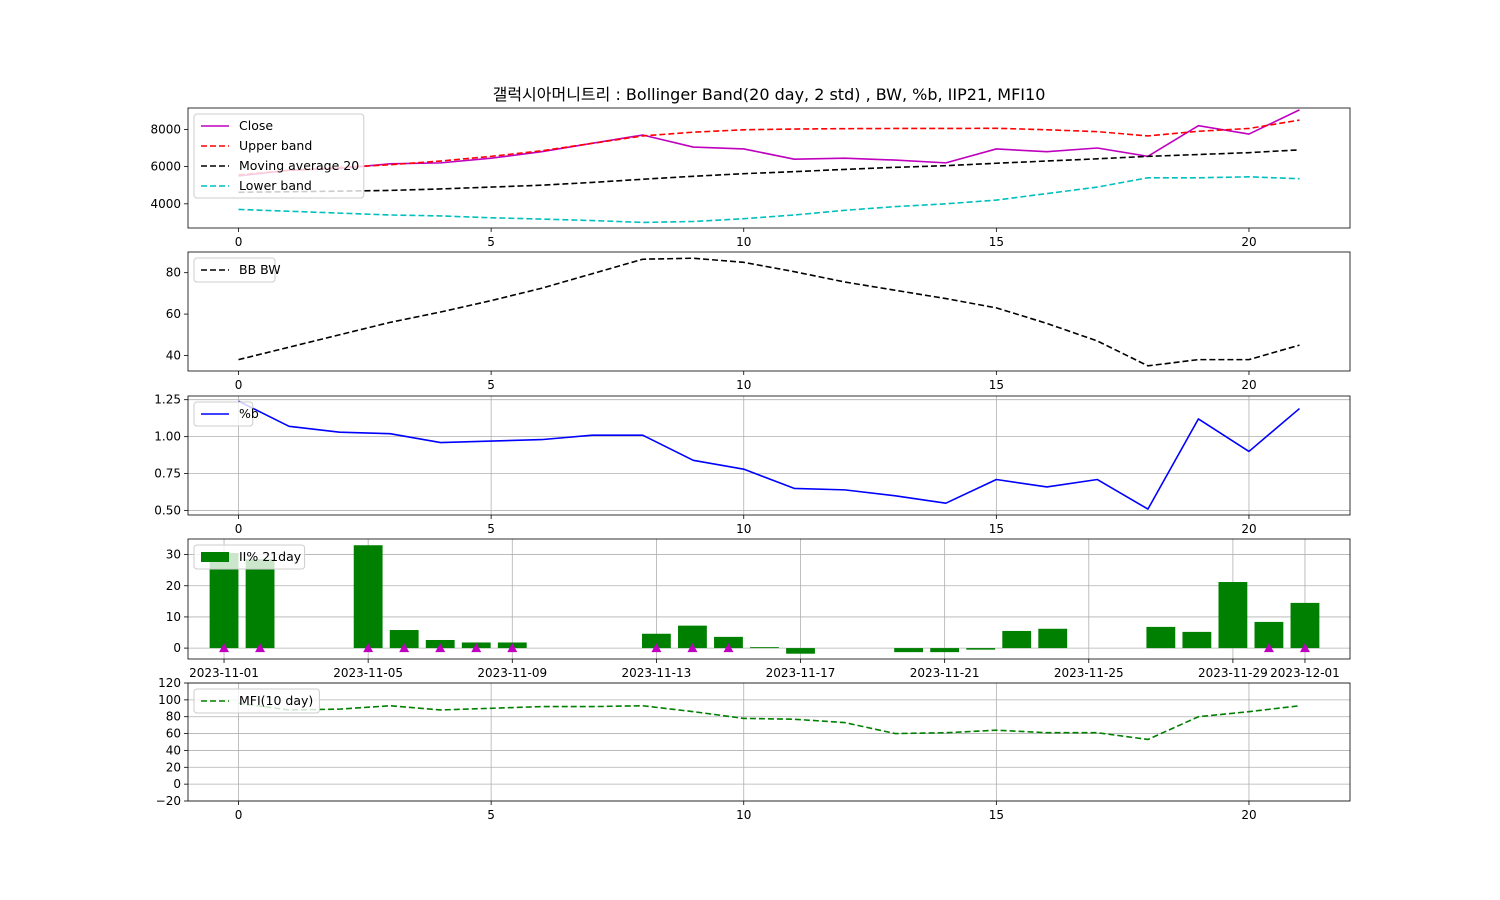 Image resolution: width=1500 pixels, height=900 pixels. Describe the element at coordinates (169, 683) in the screenshot. I see `y-tick-label: 120` at that location.